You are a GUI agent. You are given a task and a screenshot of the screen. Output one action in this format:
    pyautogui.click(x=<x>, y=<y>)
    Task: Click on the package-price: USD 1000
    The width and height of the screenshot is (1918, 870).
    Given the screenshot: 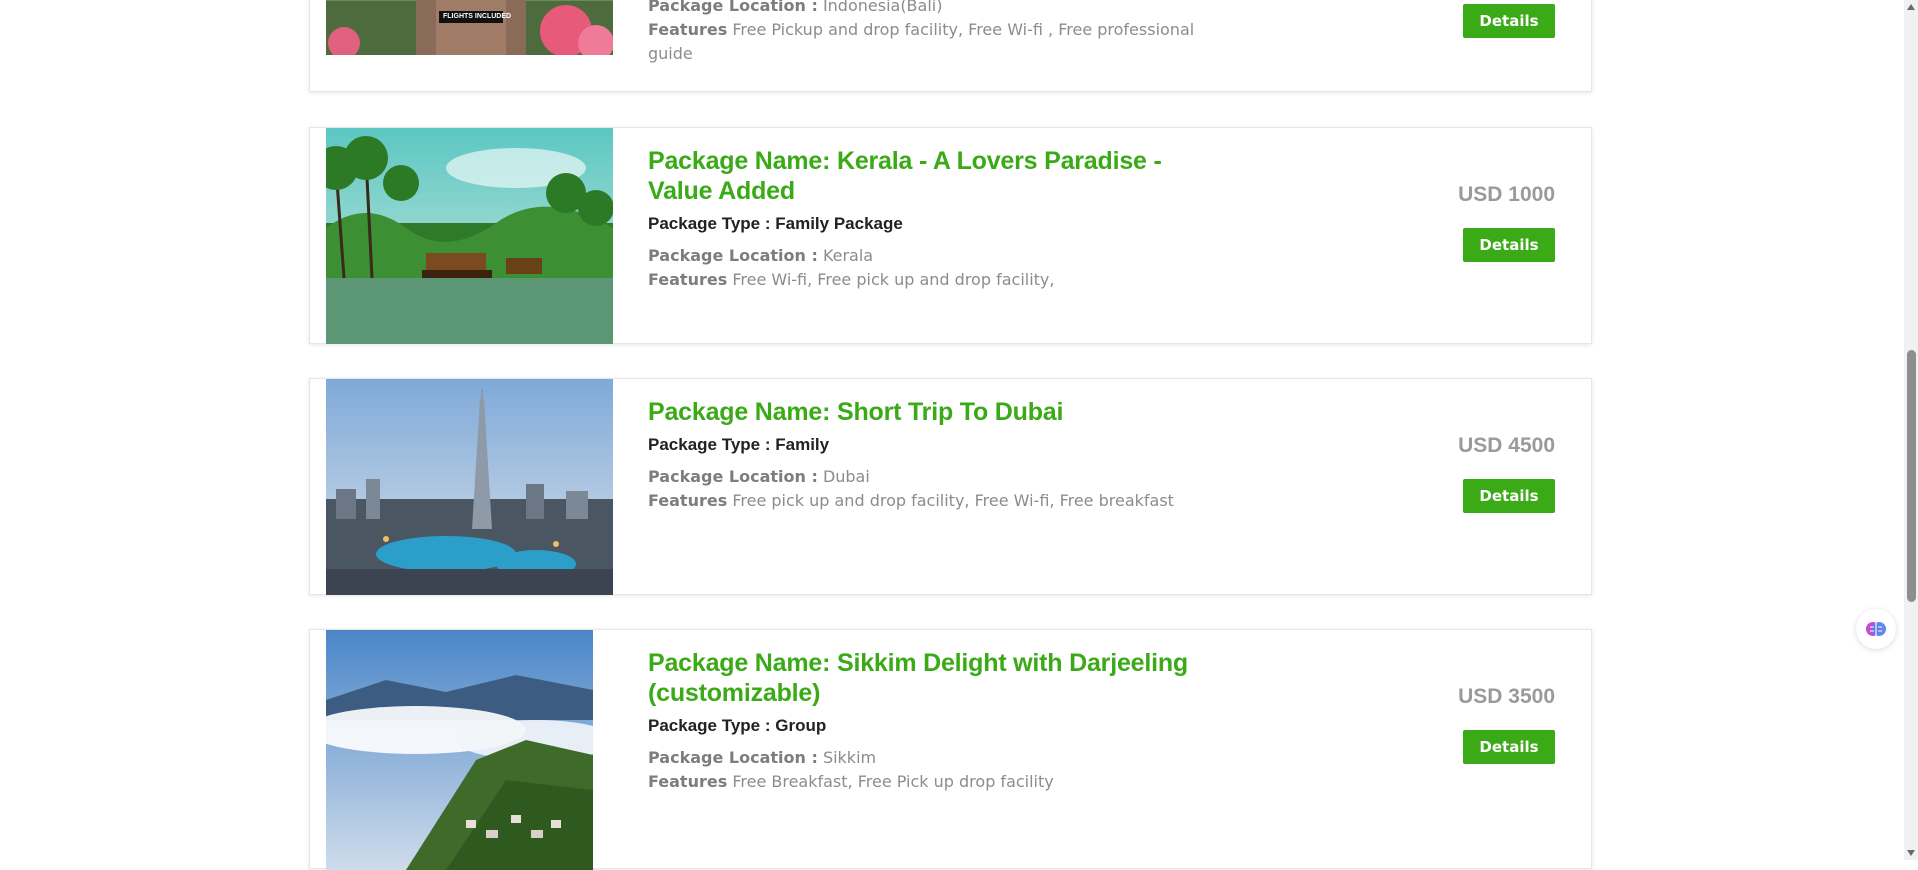 What is the action you would take?
    pyautogui.click(x=1506, y=194)
    